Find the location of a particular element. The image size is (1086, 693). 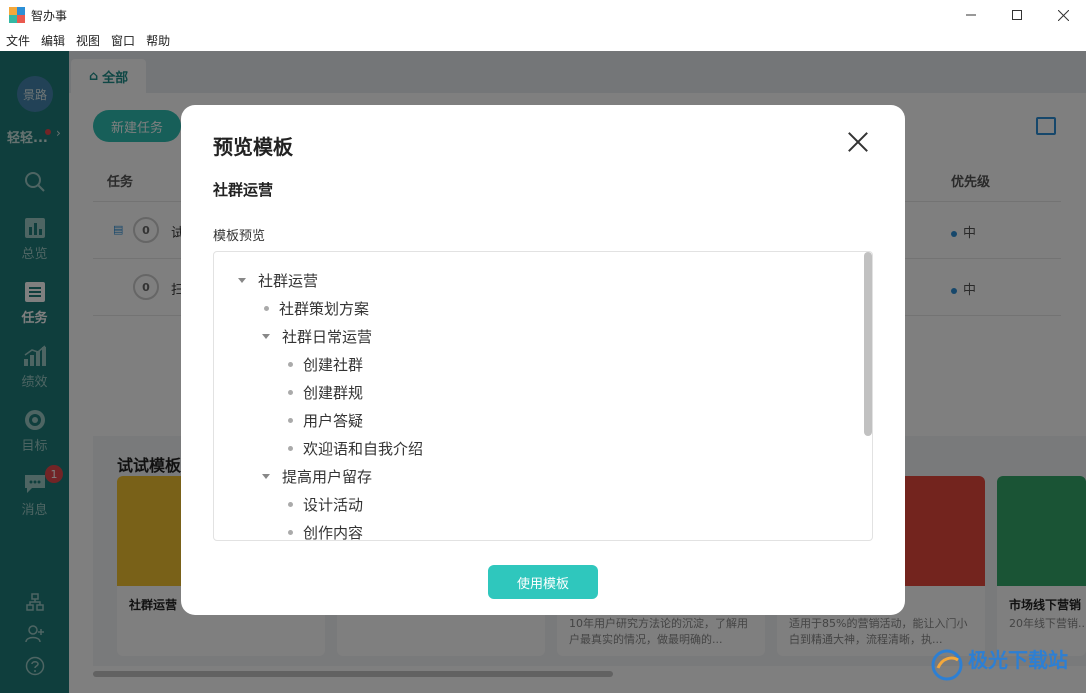

title-bar: 智办事 is located at coordinates (543, 15).